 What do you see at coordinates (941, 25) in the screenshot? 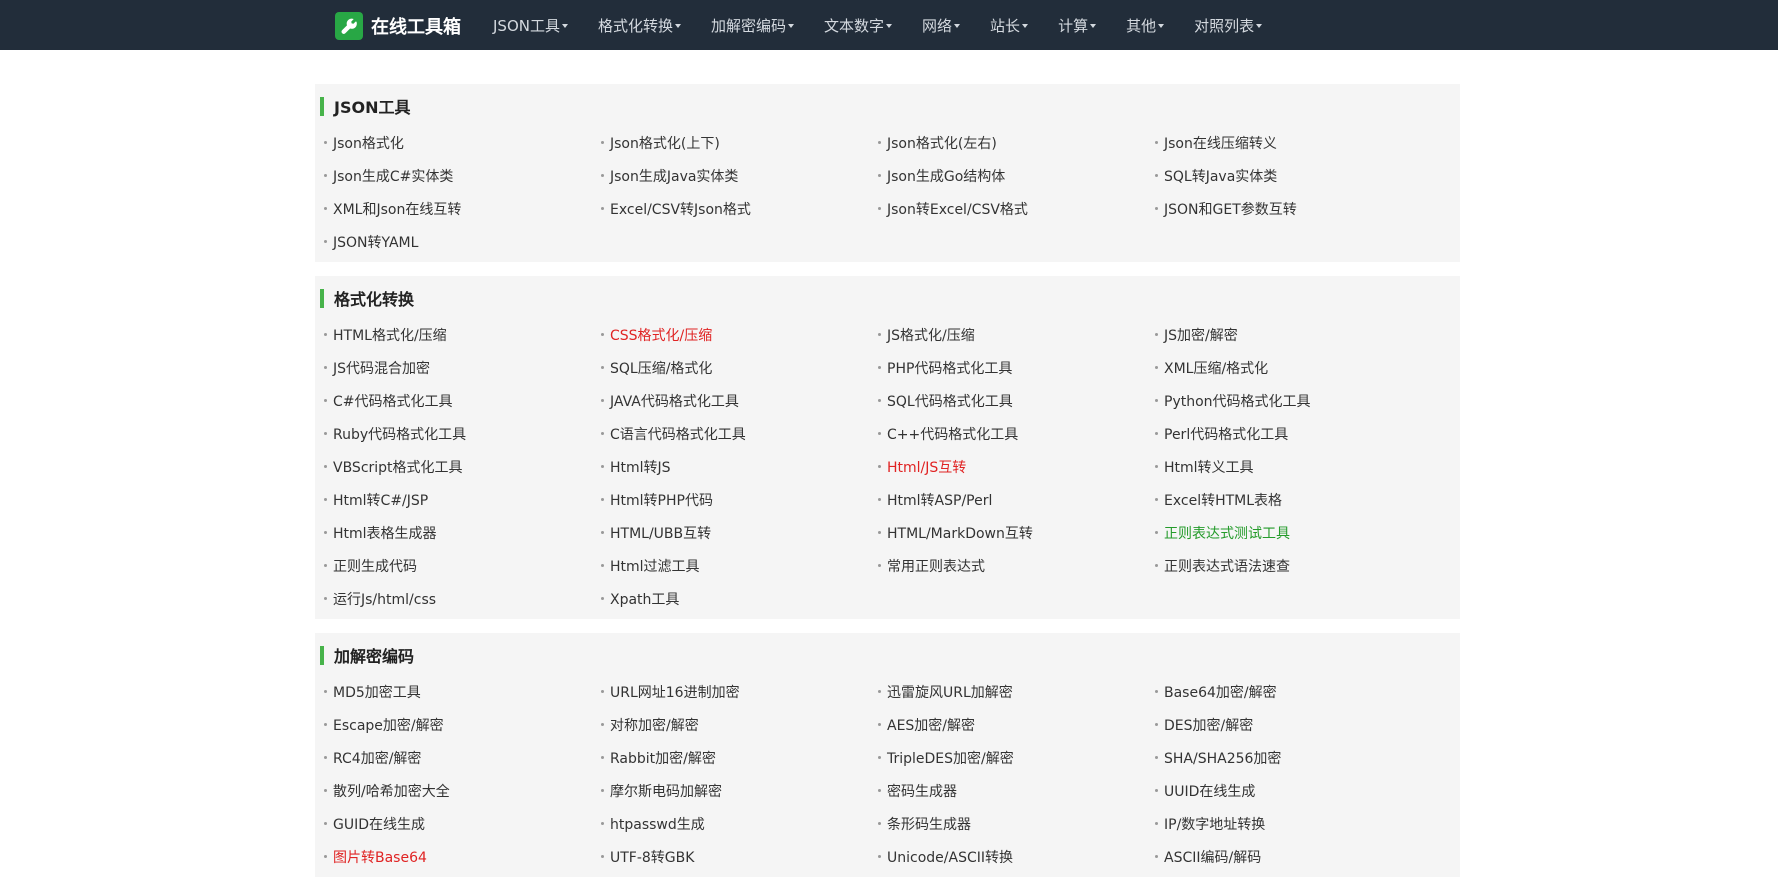
I see `nav-network: 网络` at bounding box center [941, 25].